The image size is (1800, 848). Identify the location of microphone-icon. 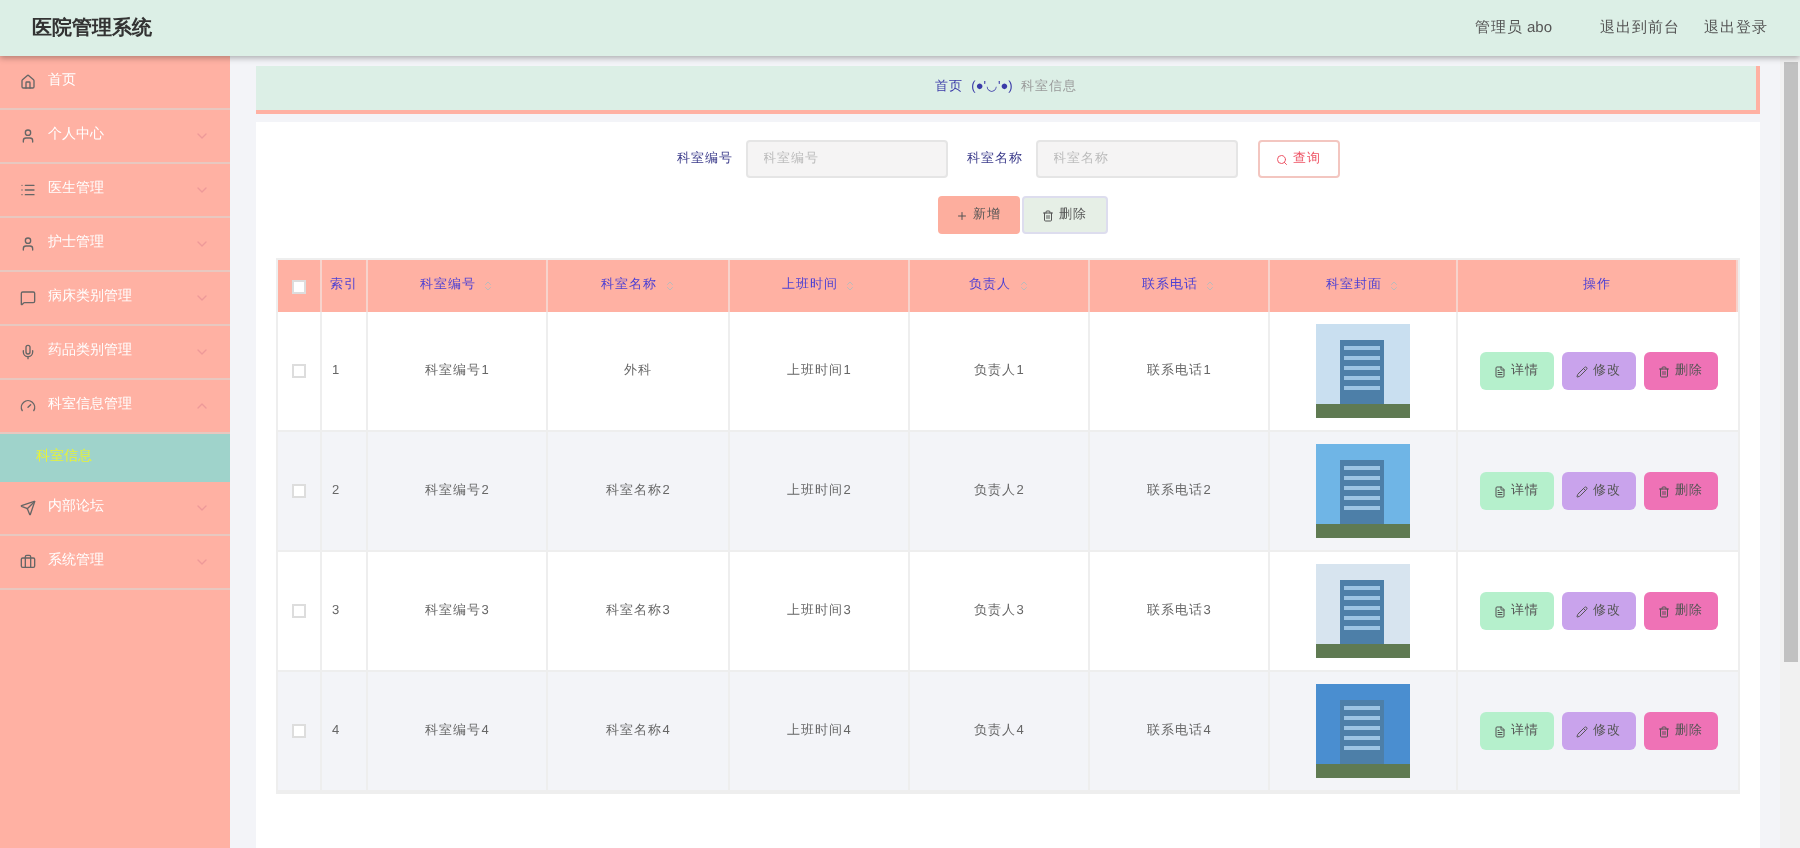
(28, 352).